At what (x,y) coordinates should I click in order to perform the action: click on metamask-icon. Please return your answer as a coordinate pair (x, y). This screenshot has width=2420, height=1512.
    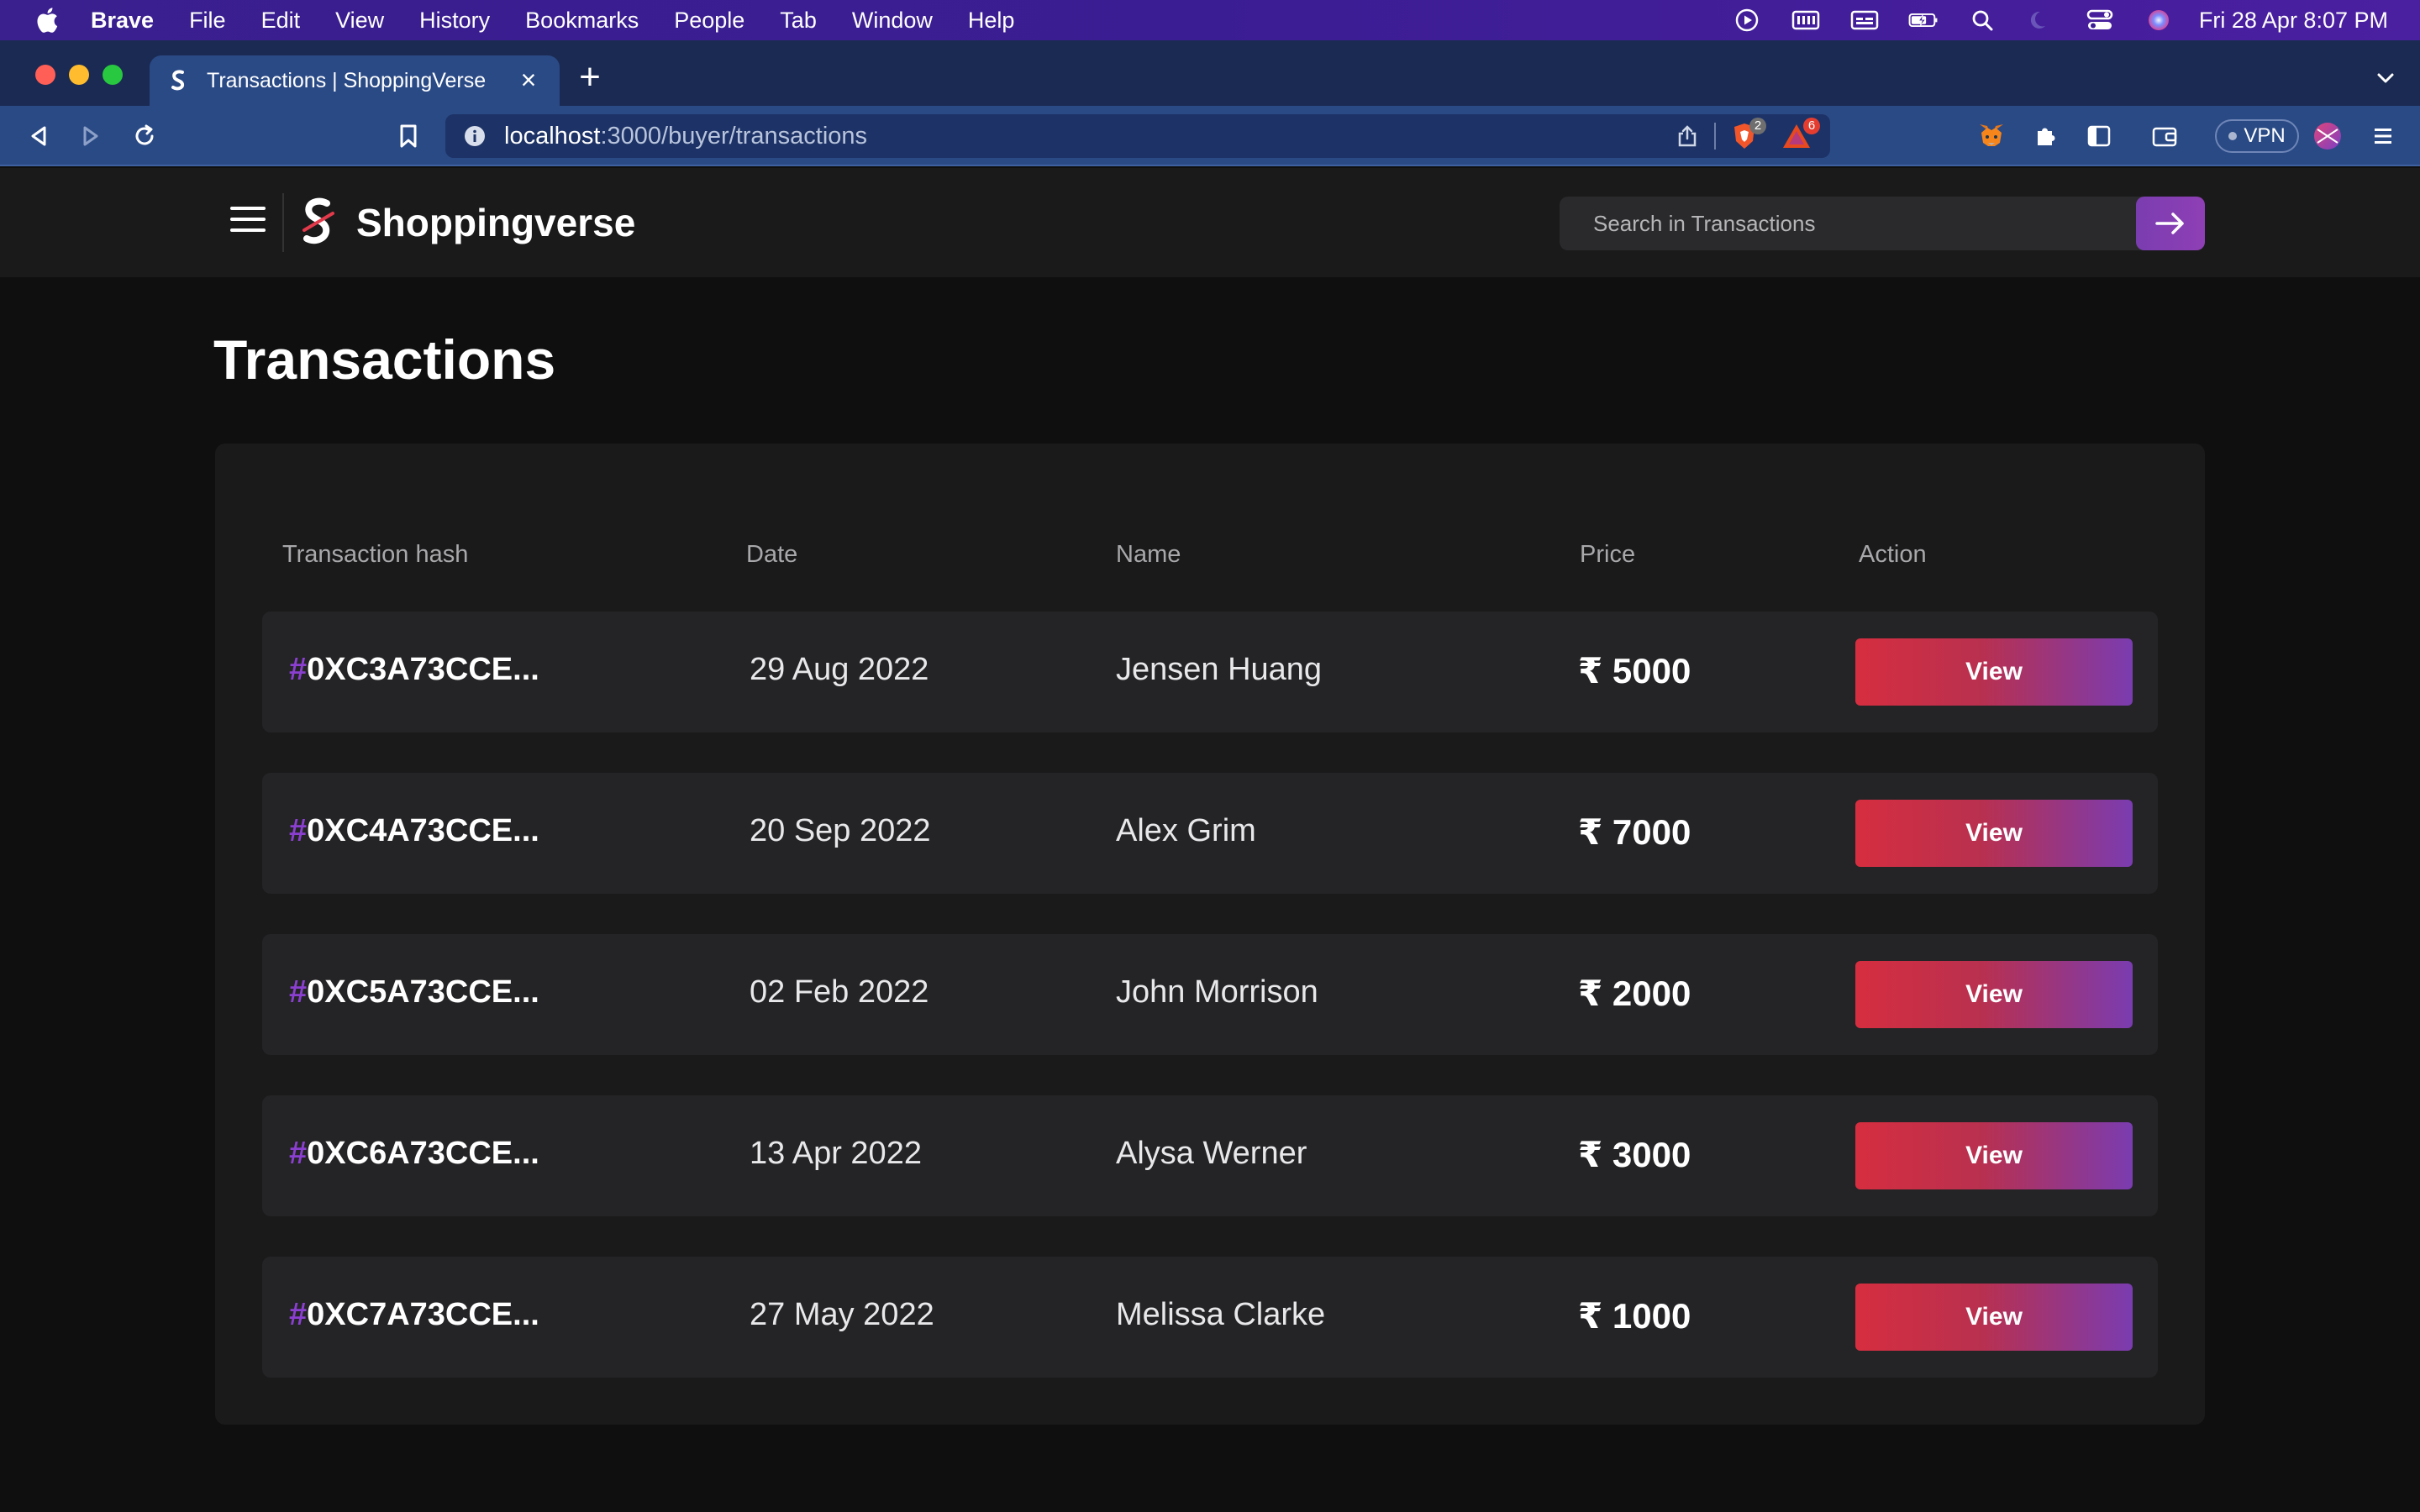
    Looking at the image, I should click on (1991, 136).